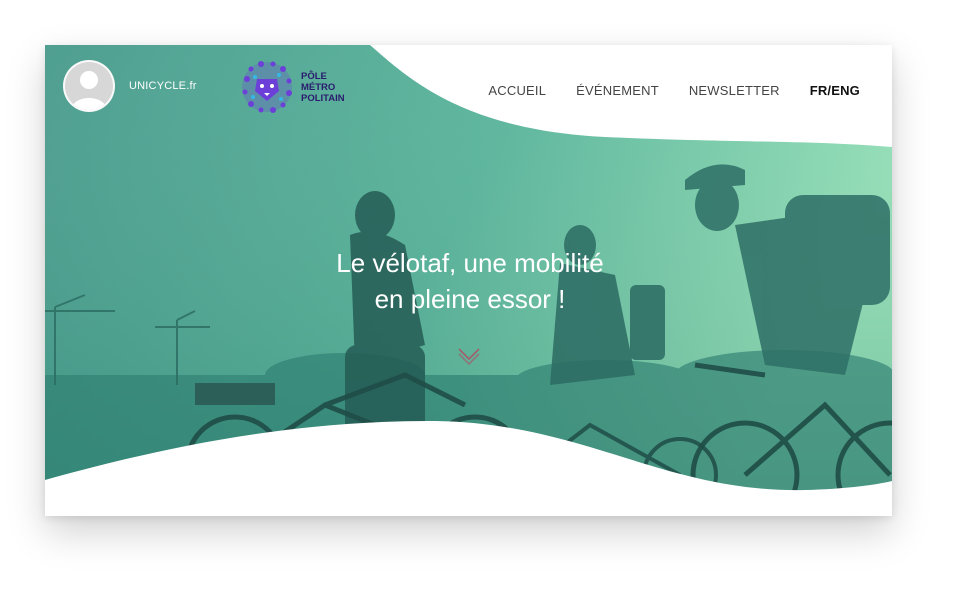 The height and width of the screenshot is (591, 967). What do you see at coordinates (89, 90) in the screenshot?
I see `avatar-silhouette-icon` at bounding box center [89, 90].